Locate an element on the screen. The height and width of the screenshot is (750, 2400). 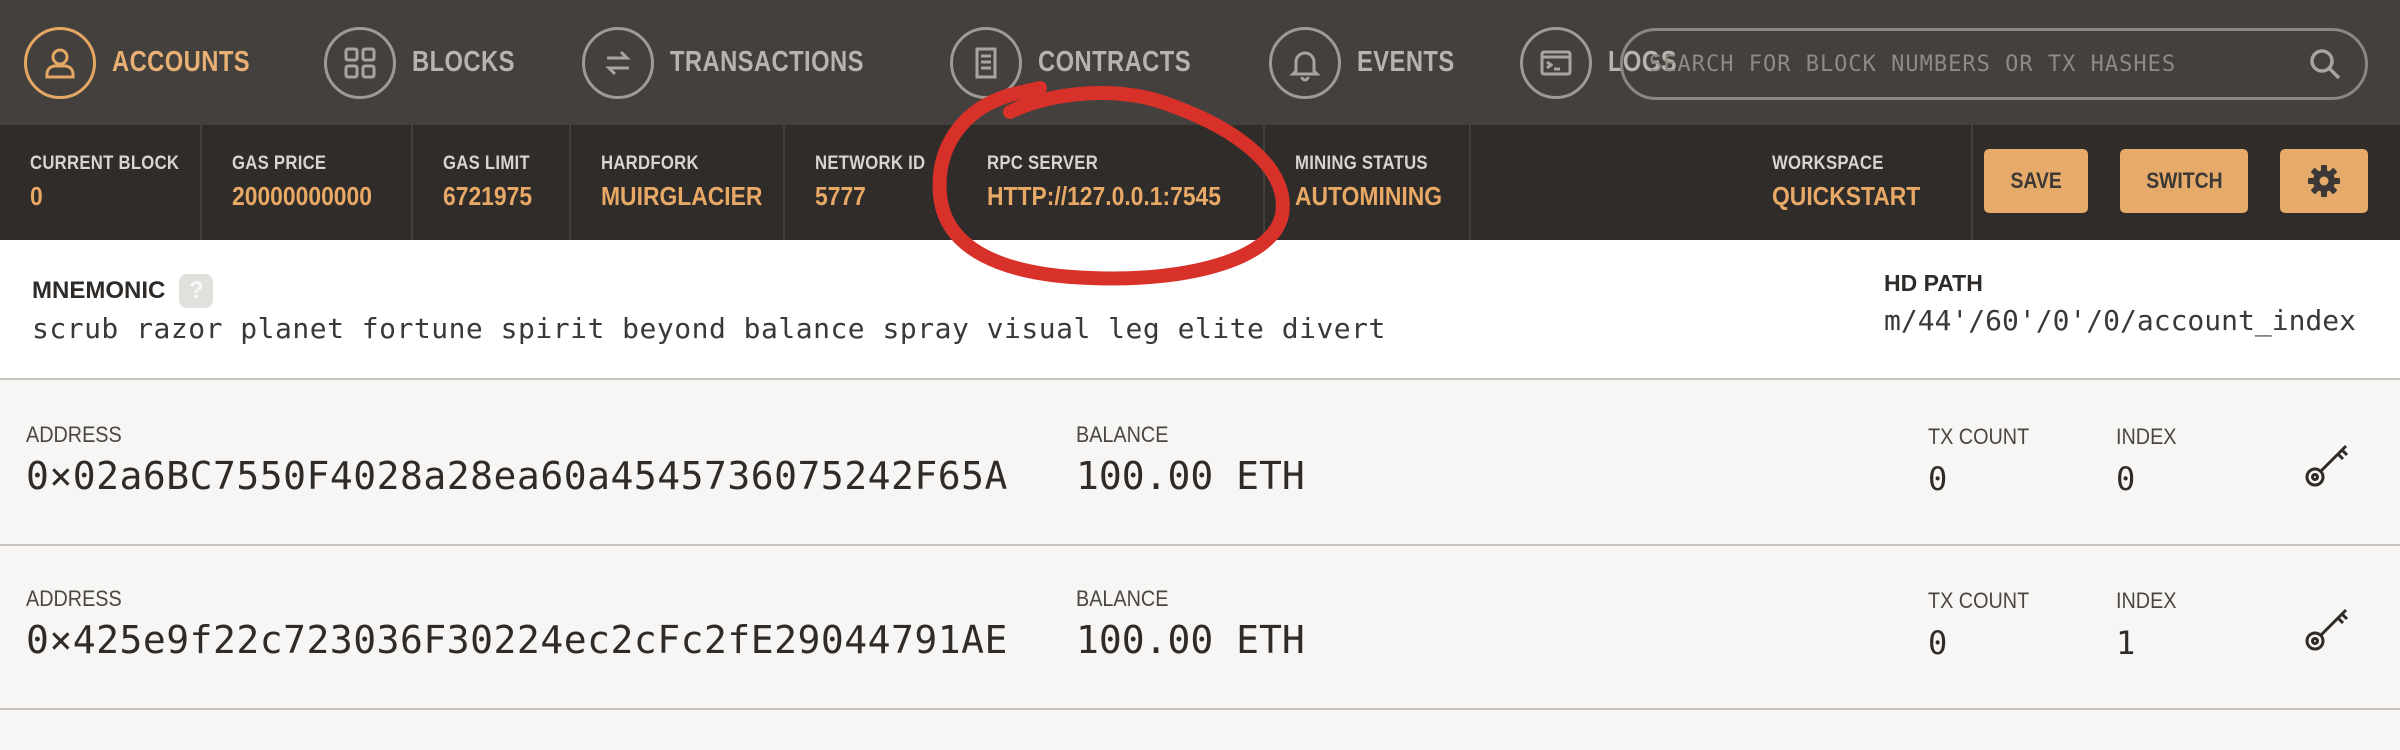
nav-accounts: ACCOUNTS is located at coordinates (152, 62).